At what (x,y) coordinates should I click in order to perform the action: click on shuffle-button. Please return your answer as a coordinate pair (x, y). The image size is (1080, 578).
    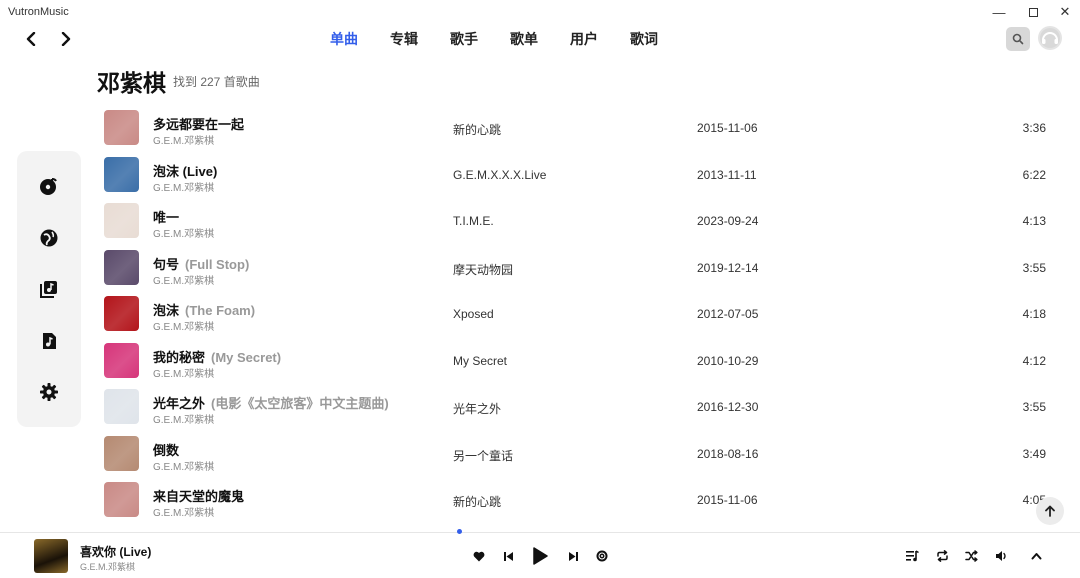
    Looking at the image, I should click on (971, 556).